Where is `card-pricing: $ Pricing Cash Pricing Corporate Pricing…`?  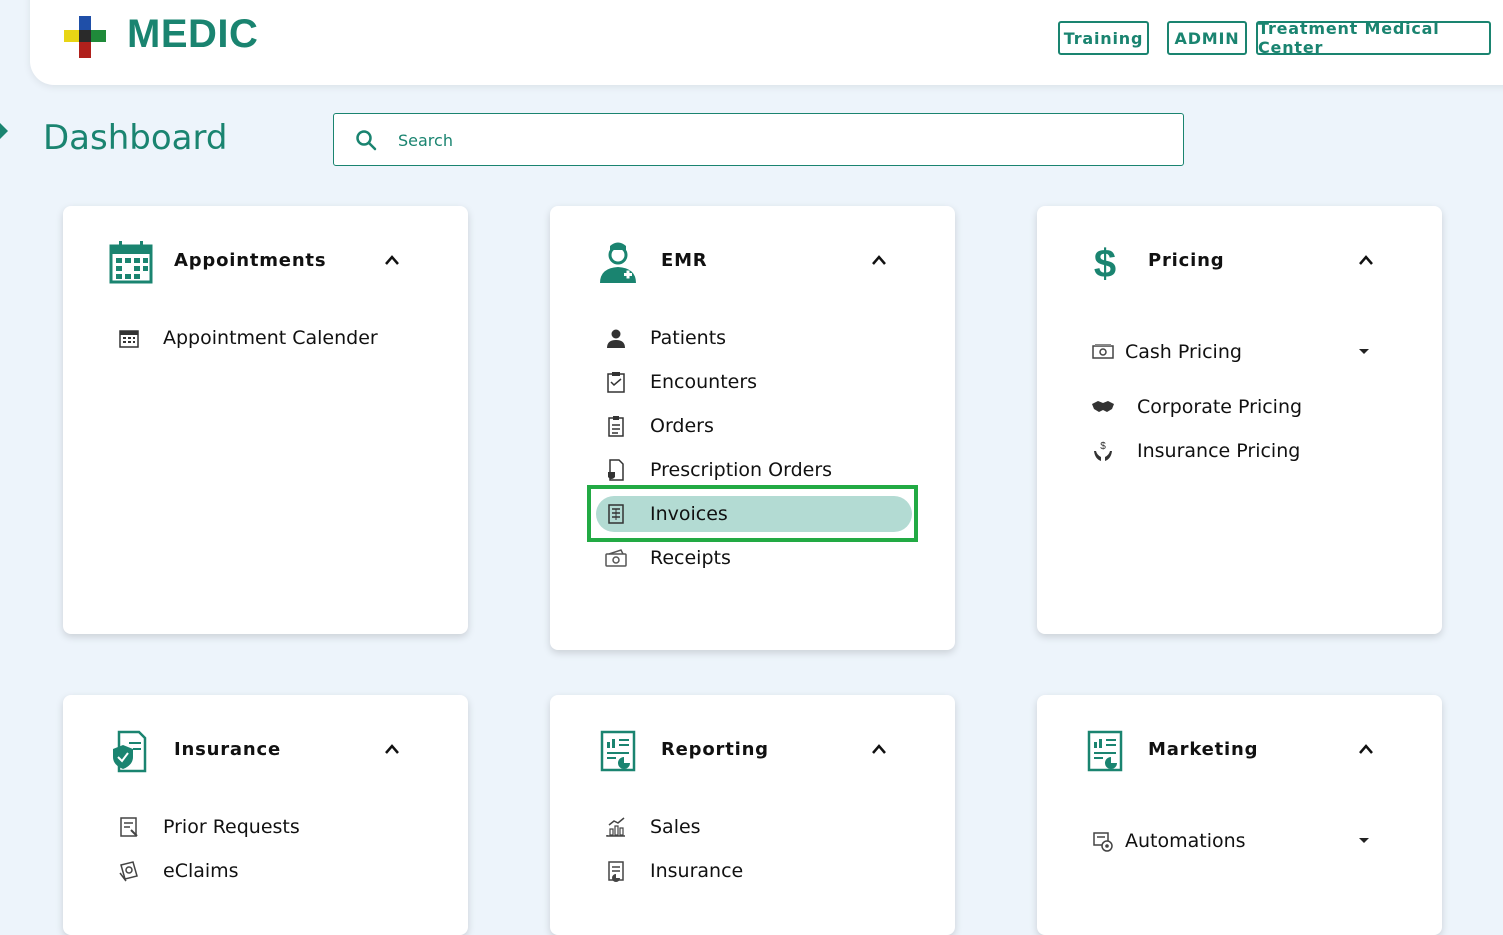
card-pricing: $ Pricing Cash Pricing Corporate Pricing… is located at coordinates (1239, 420).